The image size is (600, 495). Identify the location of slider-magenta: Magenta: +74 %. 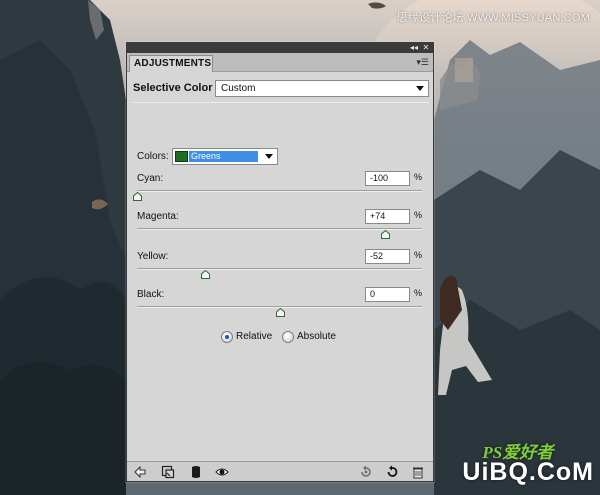
(281, 227).